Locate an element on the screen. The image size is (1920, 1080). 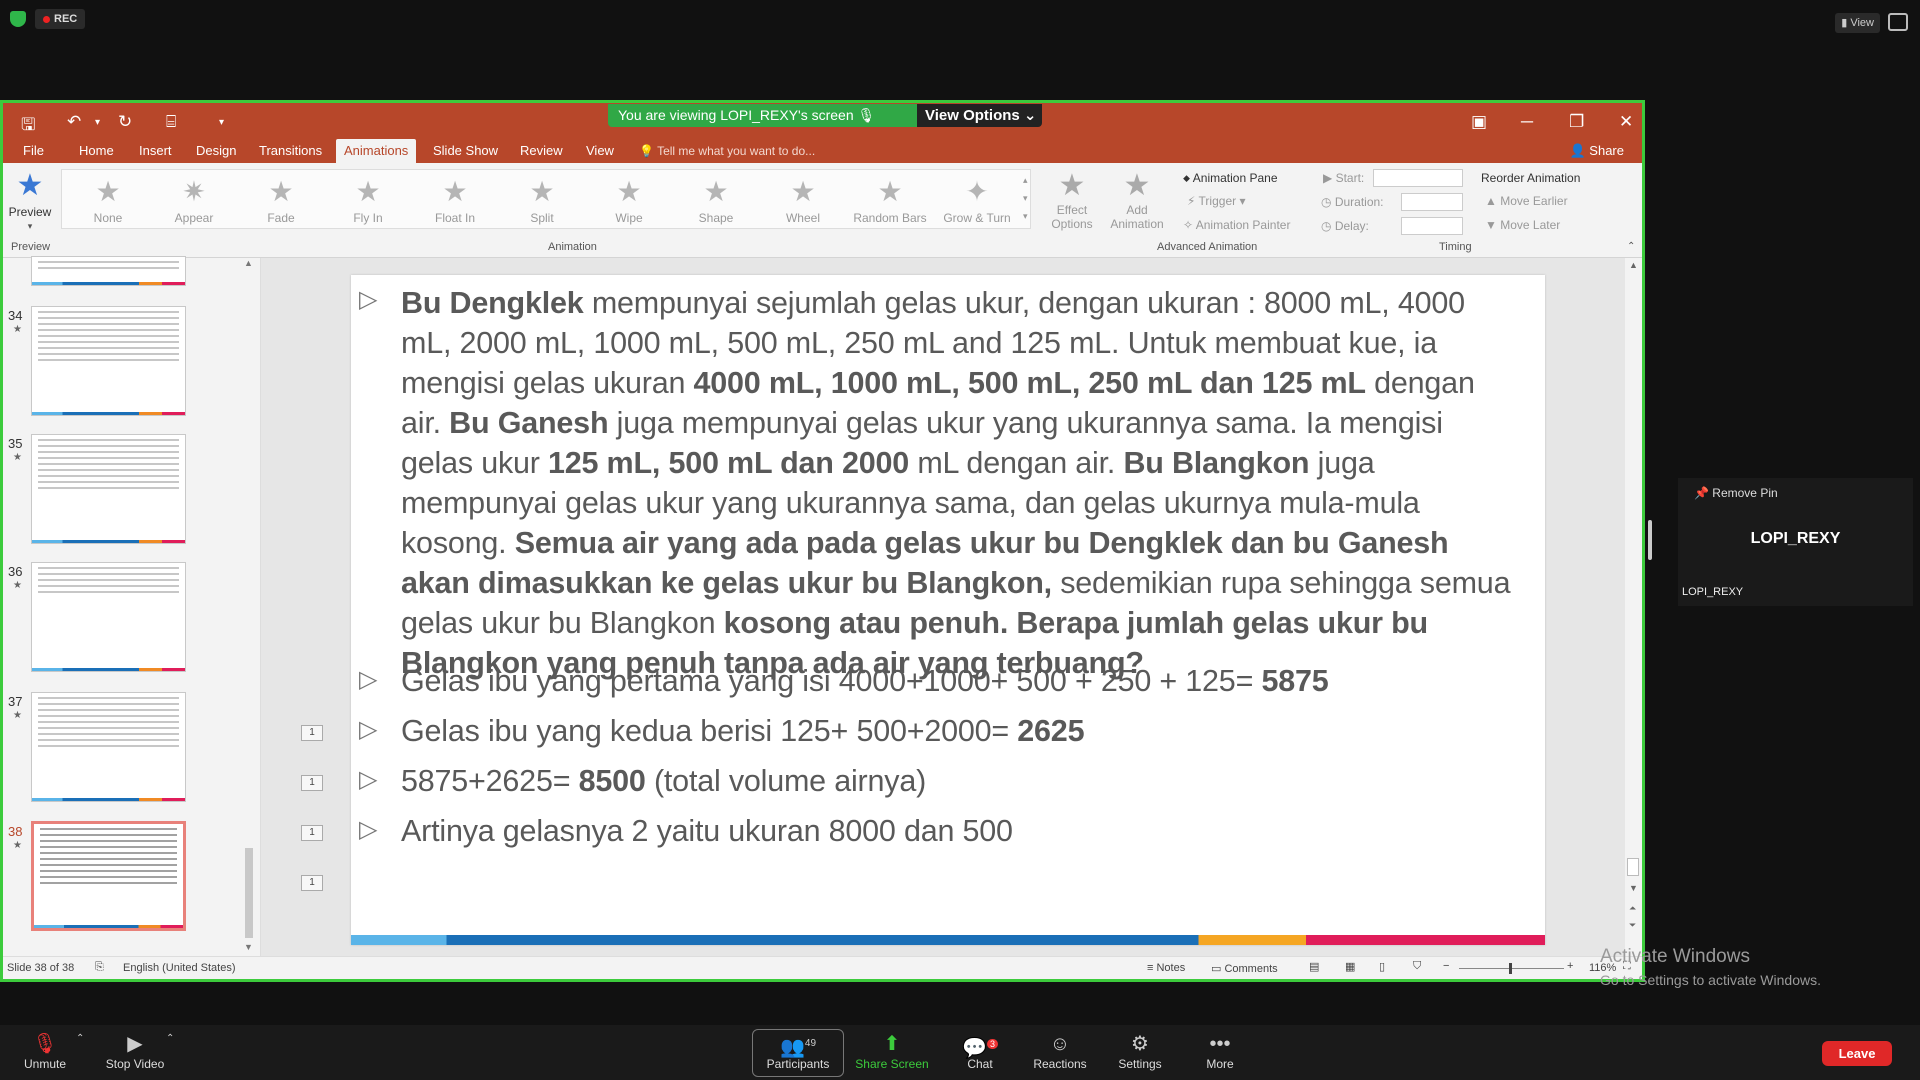
share-button: 👤 Share is located at coordinates (1596, 151).